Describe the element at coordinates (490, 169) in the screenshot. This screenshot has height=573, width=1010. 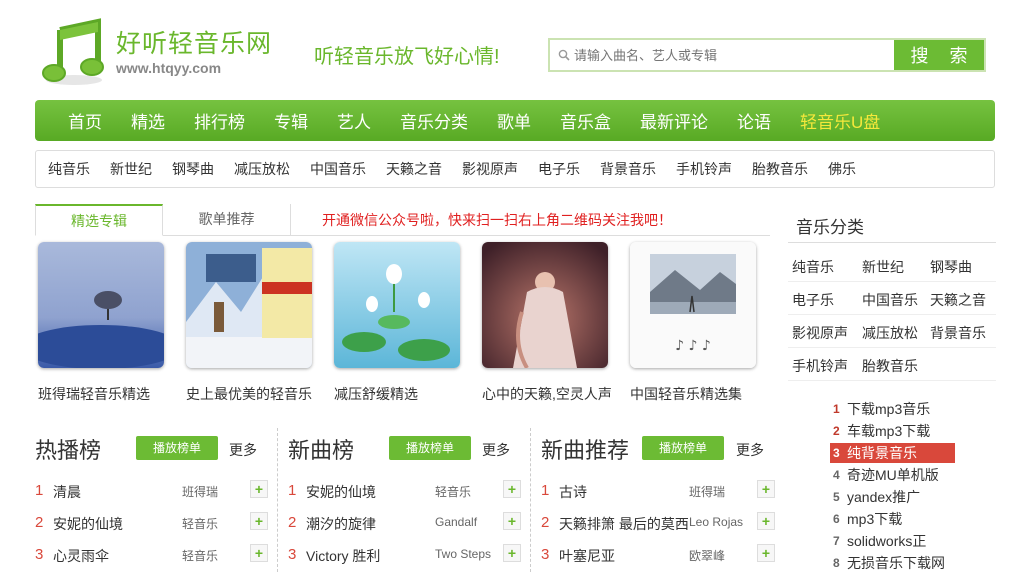
I see `sub-nav-item: 影视原声` at that location.